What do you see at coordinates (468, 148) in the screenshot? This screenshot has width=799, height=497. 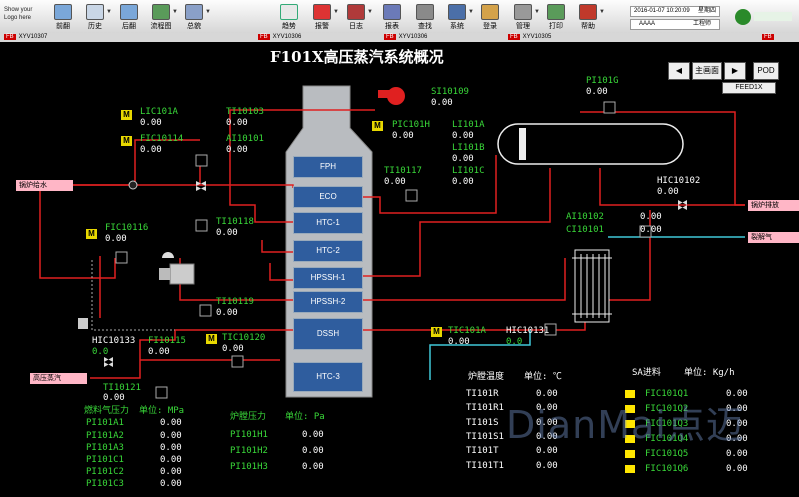 I see `tag-li101b-name: LI101B` at bounding box center [468, 148].